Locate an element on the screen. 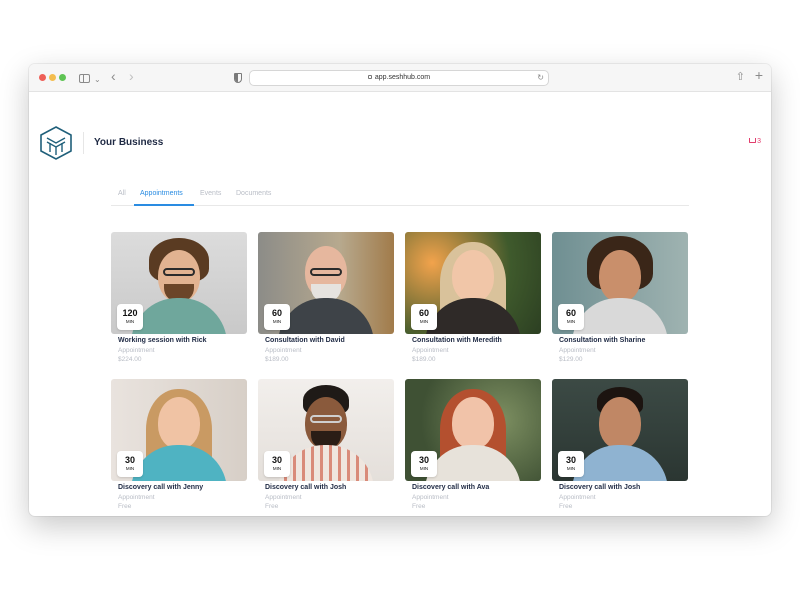 The height and width of the screenshot is (600, 800). address-bar: app.seshhub.com ↻ is located at coordinates (399, 78).